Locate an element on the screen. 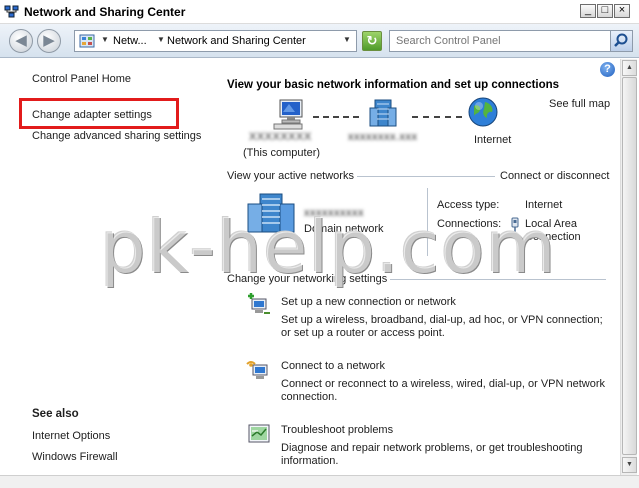 The image size is (639, 488). vertical-scrollbar: ▲ ▼ is located at coordinates (628, 267).